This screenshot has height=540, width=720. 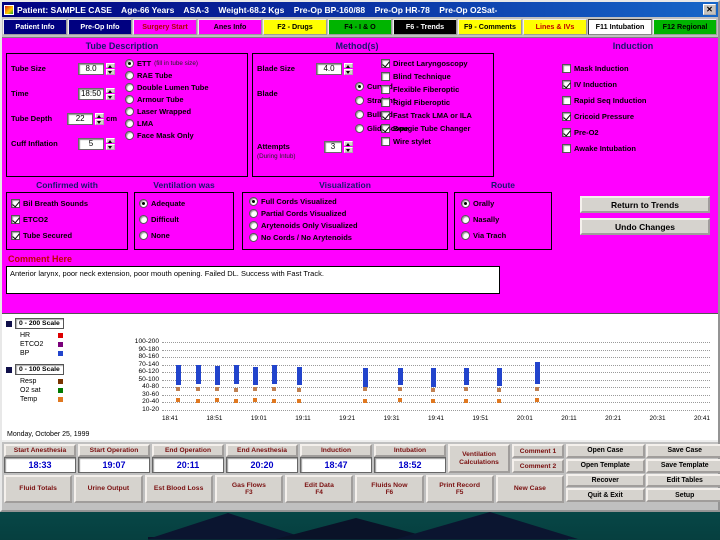 What do you see at coordinates (91, 93) in the screenshot?
I see `field-value: 18:50` at bounding box center [91, 93].